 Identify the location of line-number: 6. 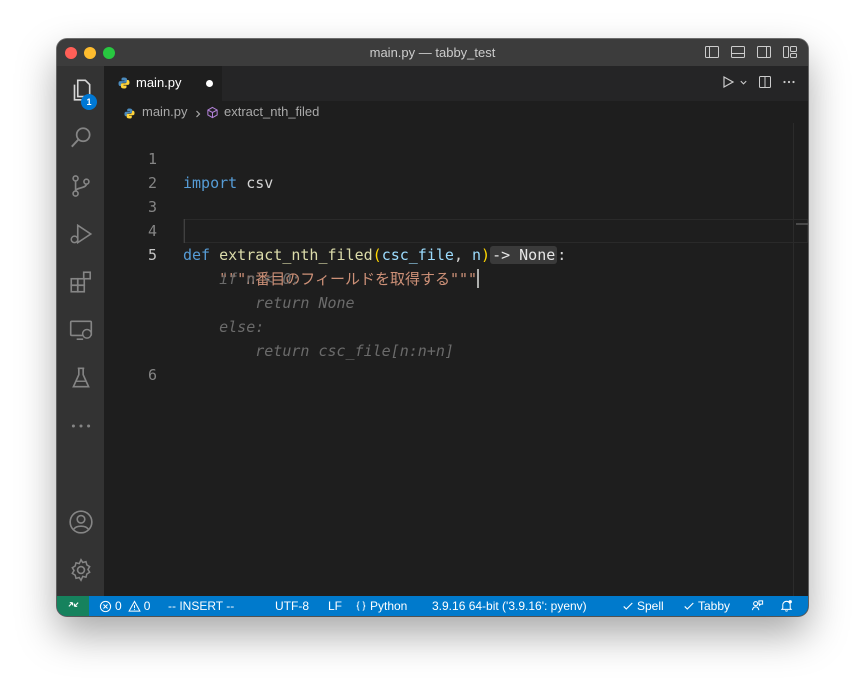
(152, 375).